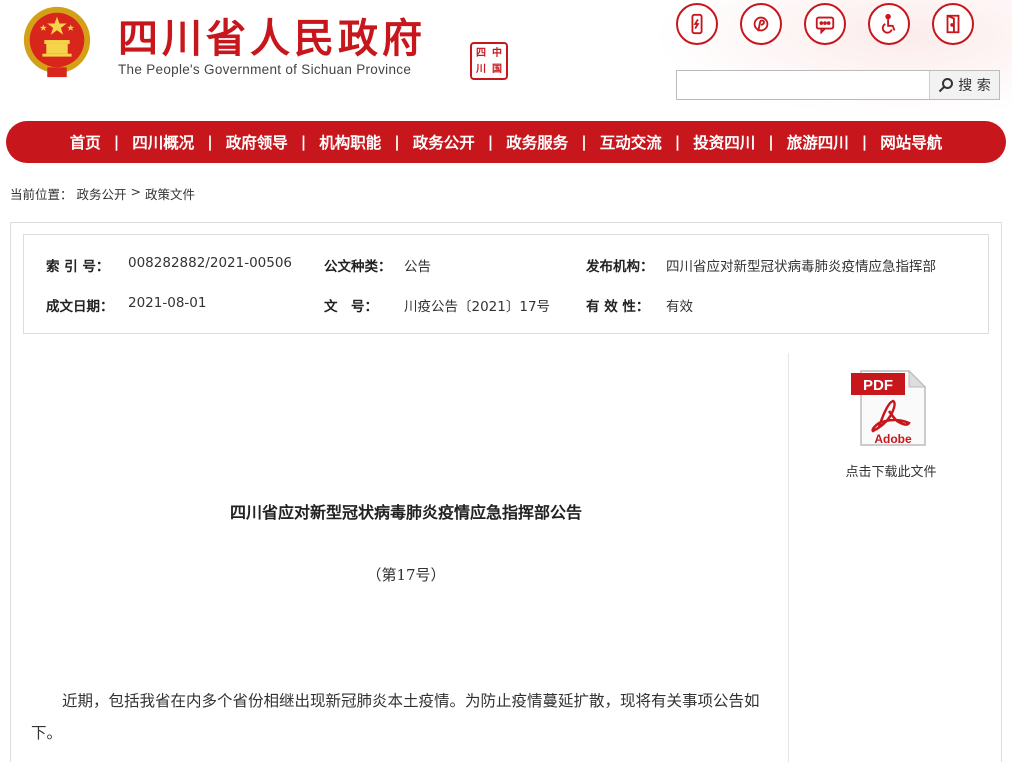  What do you see at coordinates (351, 307) in the screenshot?
I see `doc-number-label: 文 号：` at bounding box center [351, 307].